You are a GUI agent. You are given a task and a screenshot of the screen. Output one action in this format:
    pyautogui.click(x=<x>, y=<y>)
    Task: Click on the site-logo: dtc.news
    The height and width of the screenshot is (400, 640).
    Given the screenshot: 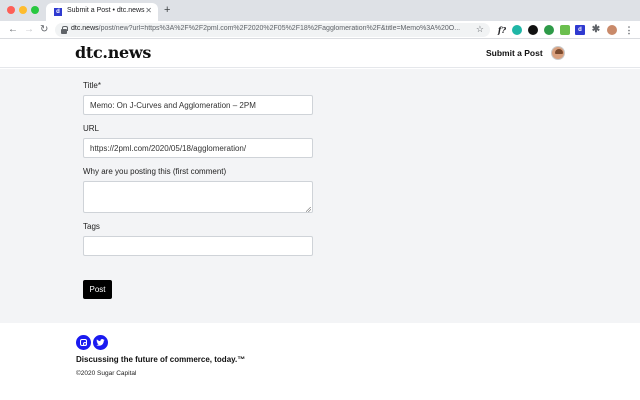 What is the action you would take?
    pyautogui.click(x=113, y=52)
    